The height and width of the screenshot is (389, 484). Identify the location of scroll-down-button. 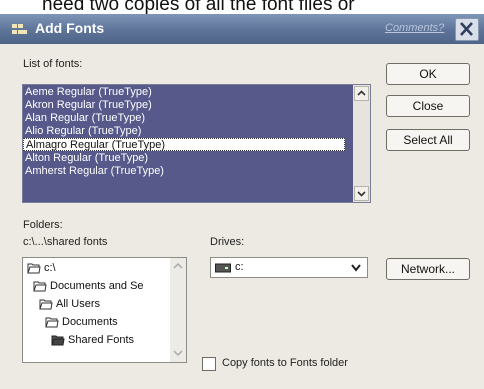
(361, 193).